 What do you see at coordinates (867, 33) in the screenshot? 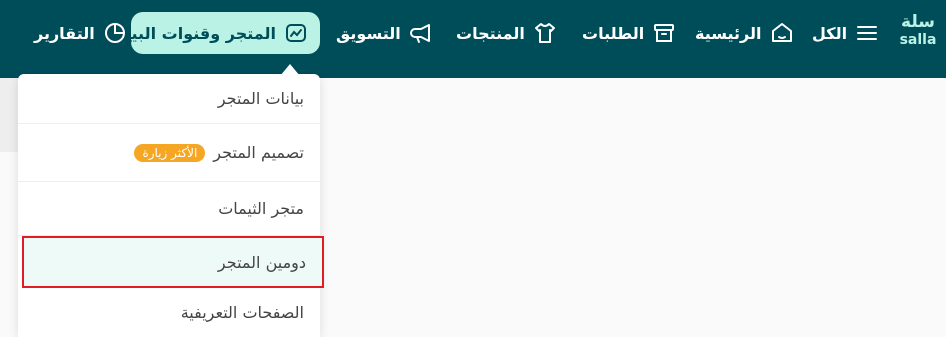
I see `menu-icon` at bounding box center [867, 33].